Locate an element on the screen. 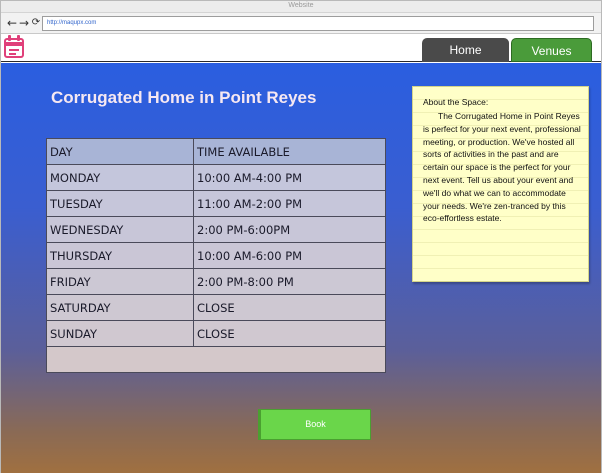  tab-home: Home is located at coordinates (465, 50).